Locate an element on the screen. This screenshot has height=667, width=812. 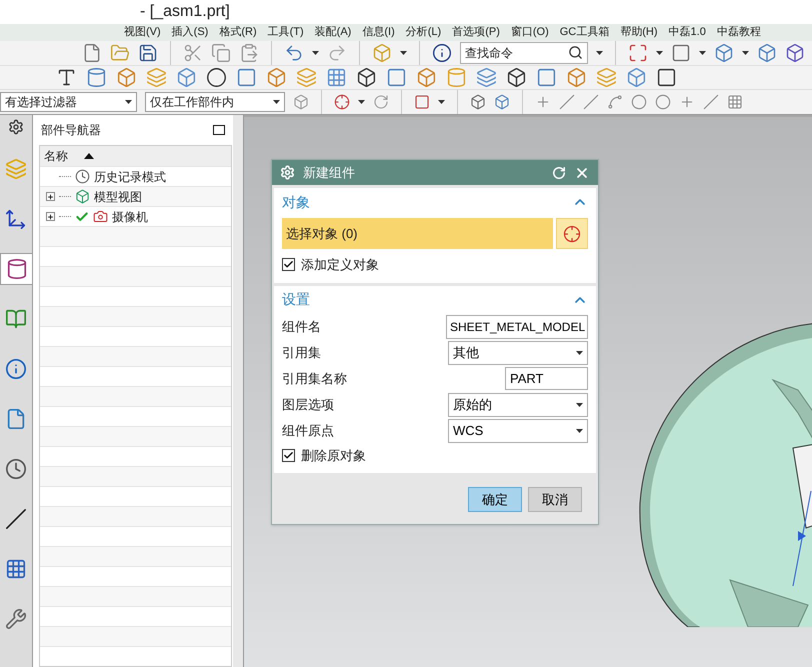
panel-title: 部件导航器 is located at coordinates (71, 130).